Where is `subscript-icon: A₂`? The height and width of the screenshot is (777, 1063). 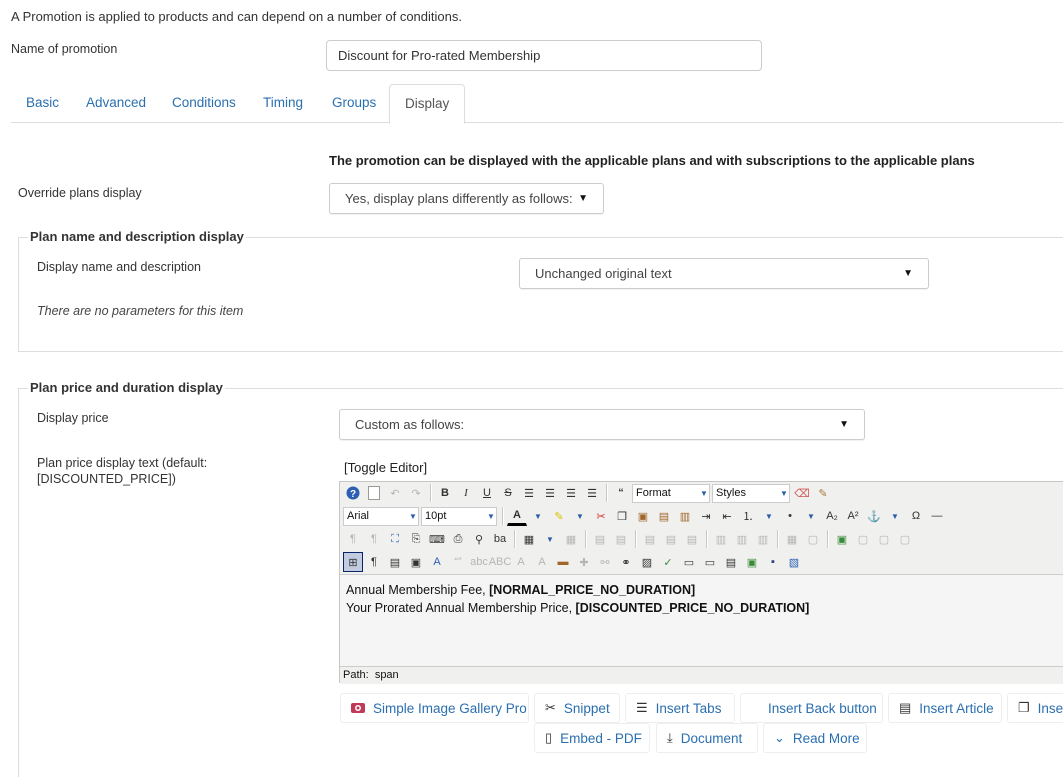 subscript-icon: A₂ is located at coordinates (832, 516).